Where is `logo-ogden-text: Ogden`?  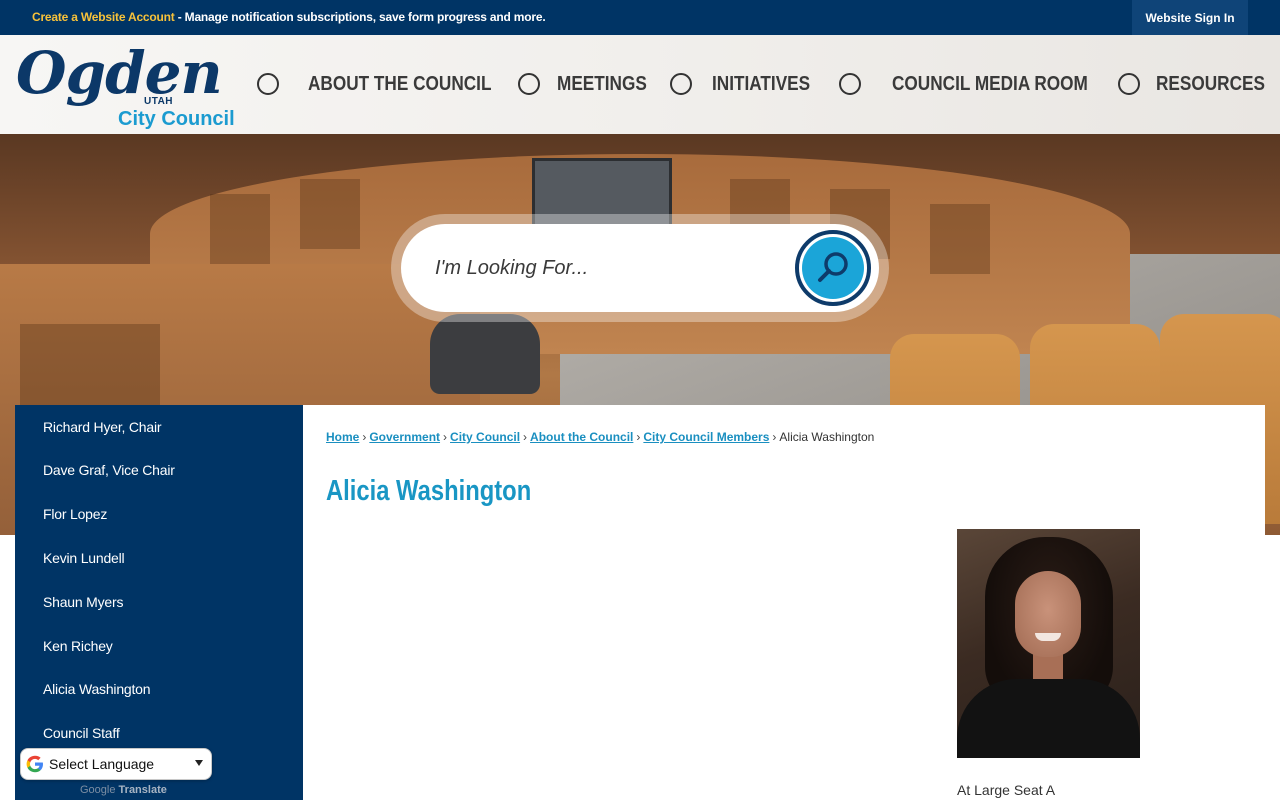 logo-ogden-text: Ogden is located at coordinates (119, 73).